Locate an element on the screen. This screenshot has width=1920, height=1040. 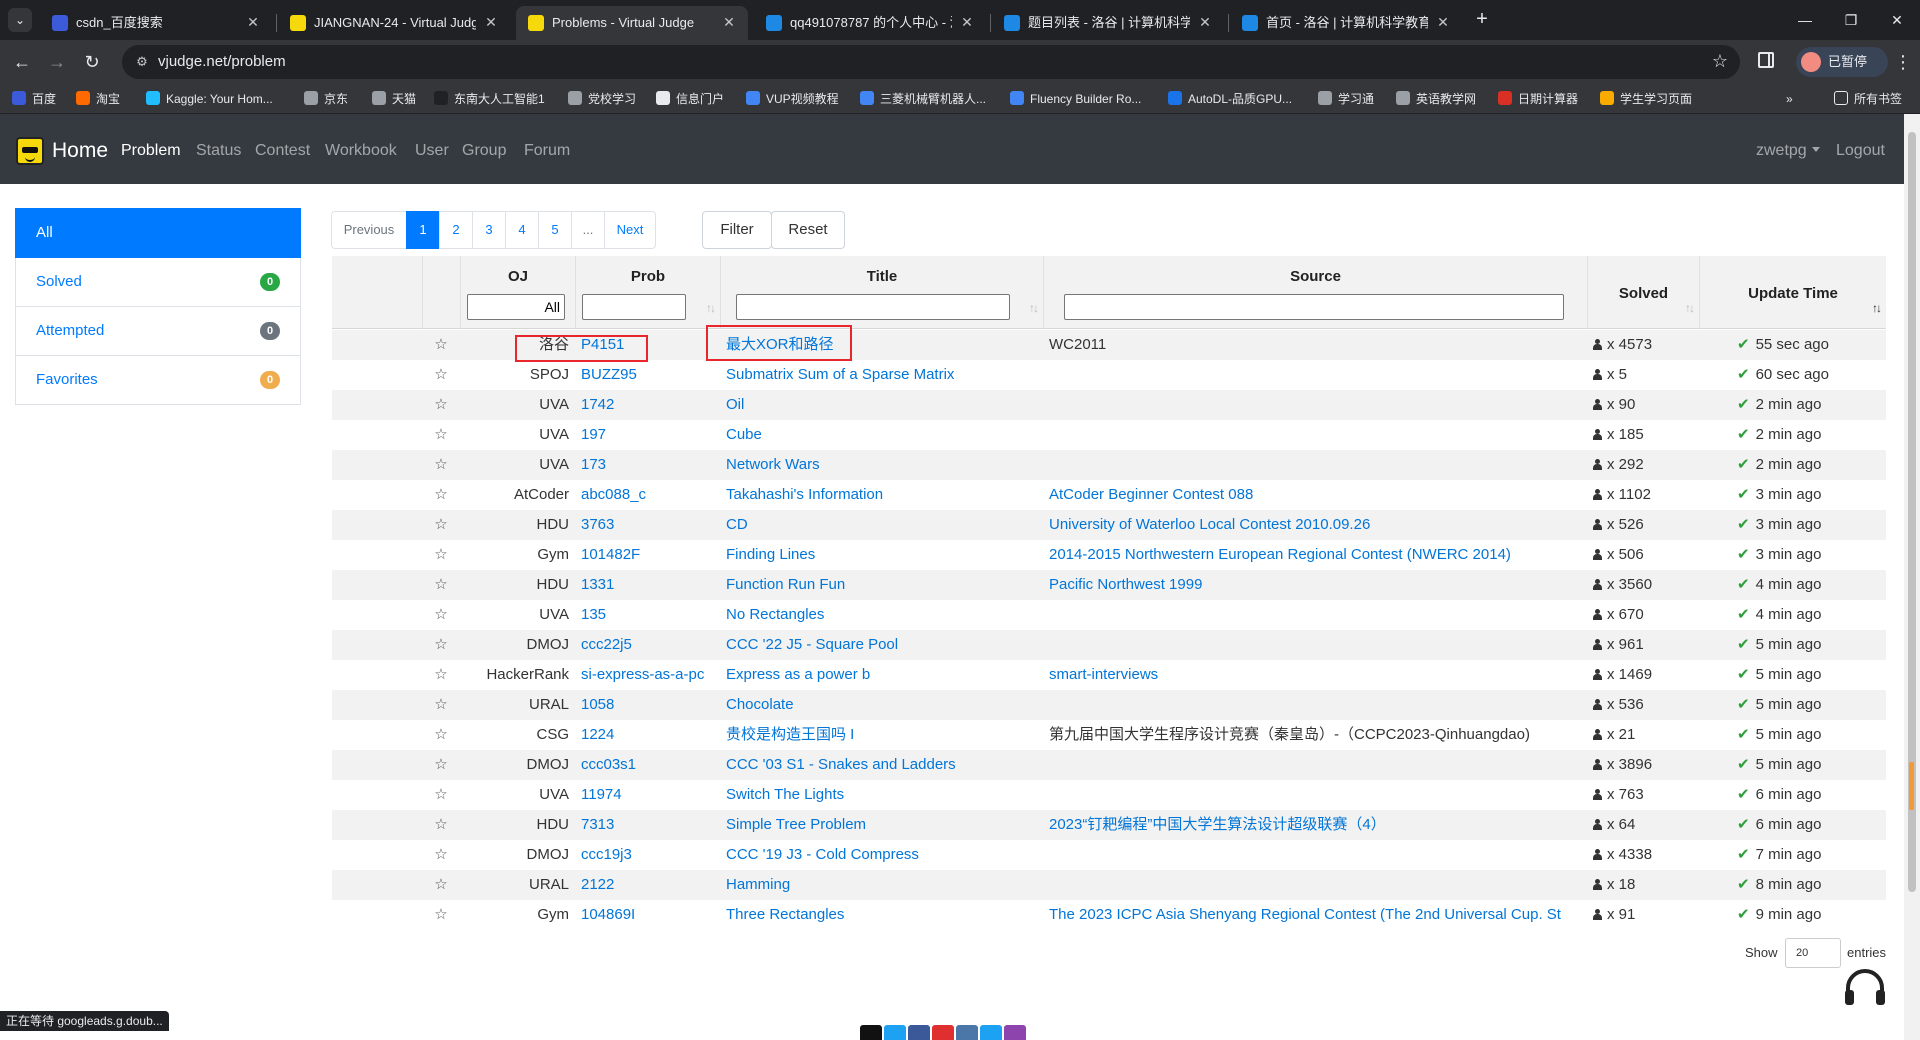
problem-id-link: si-express-as-a-pc is located at coordinates (642, 674).